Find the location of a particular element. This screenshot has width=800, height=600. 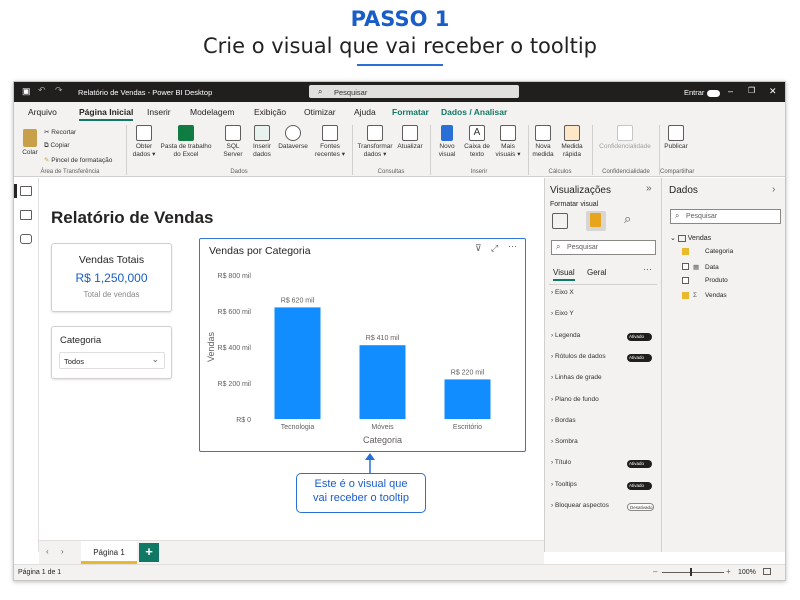

more-options-icon: ⋯ is located at coordinates (647, 269).